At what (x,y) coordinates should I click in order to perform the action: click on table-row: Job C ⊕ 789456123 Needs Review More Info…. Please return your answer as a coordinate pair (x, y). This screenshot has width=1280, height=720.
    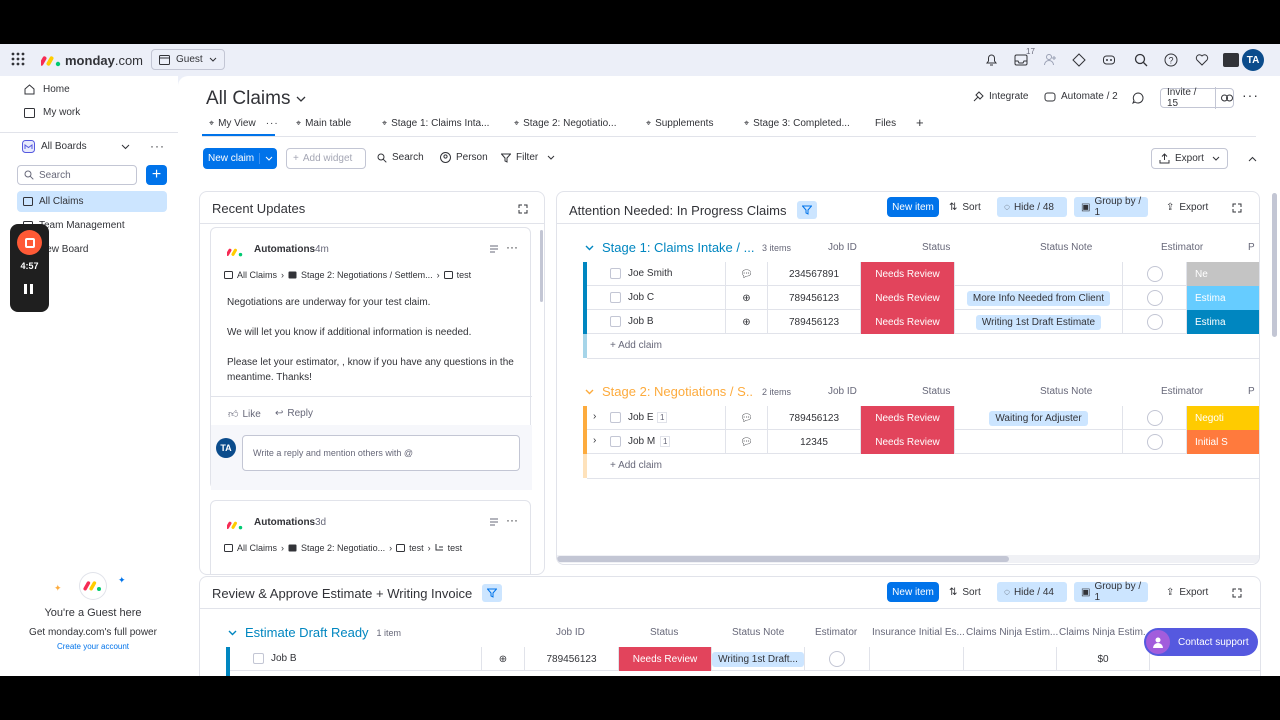
    Looking at the image, I should click on (923, 298).